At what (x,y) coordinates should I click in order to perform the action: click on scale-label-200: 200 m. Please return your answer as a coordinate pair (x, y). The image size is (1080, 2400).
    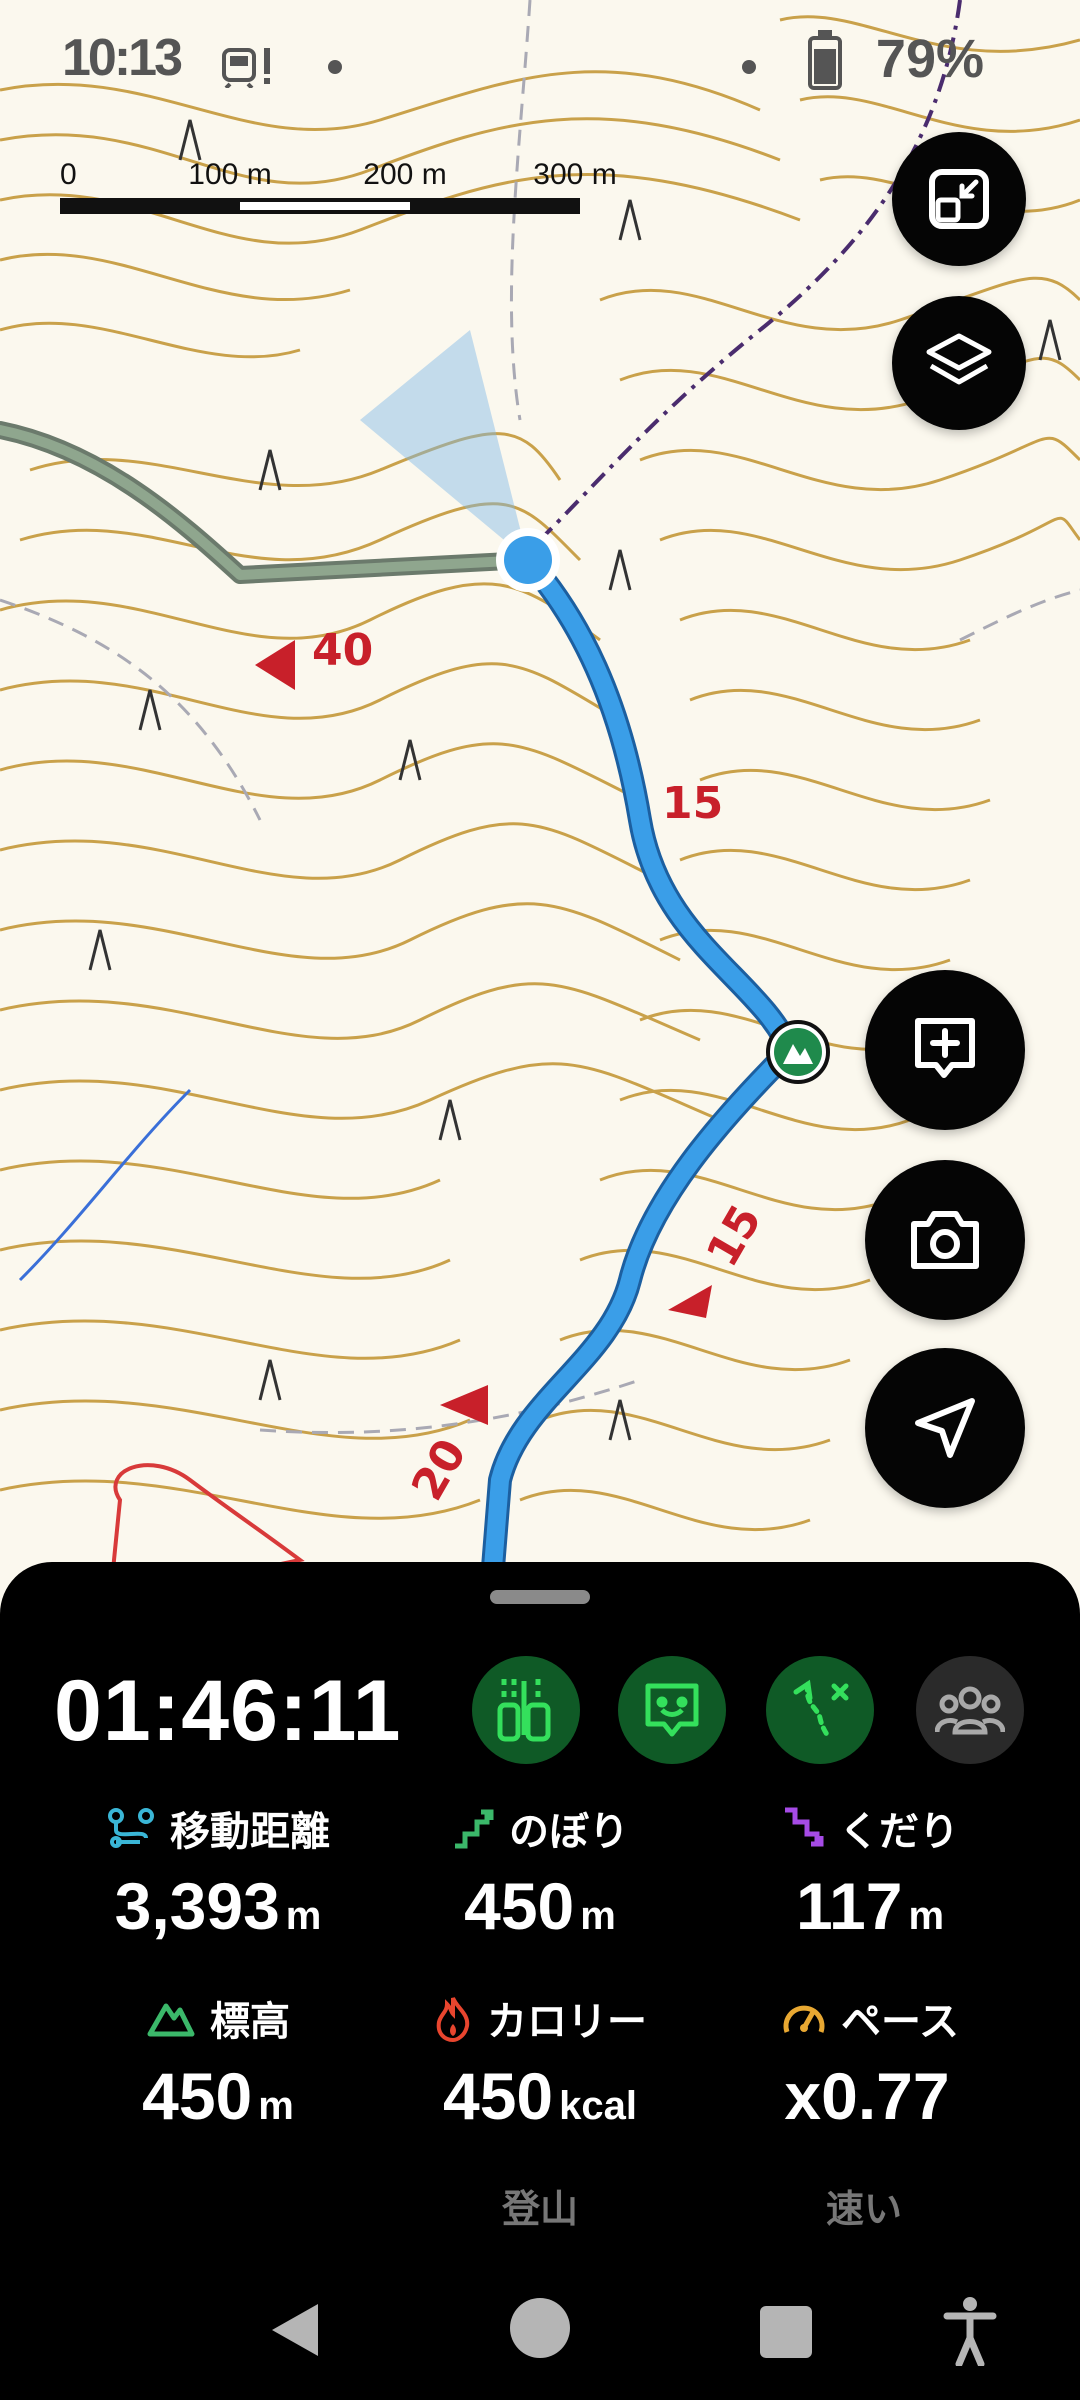
    Looking at the image, I should click on (405, 174).